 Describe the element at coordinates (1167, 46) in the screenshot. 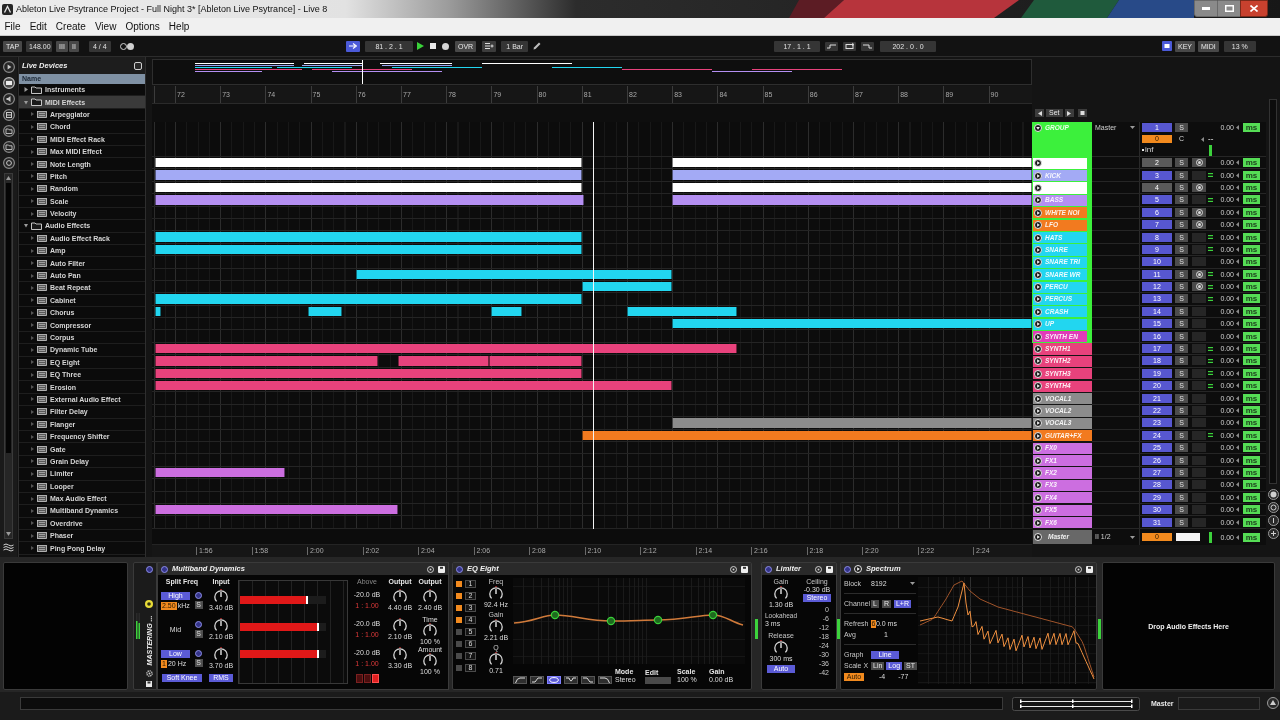

I see `toggle-icon` at that location.